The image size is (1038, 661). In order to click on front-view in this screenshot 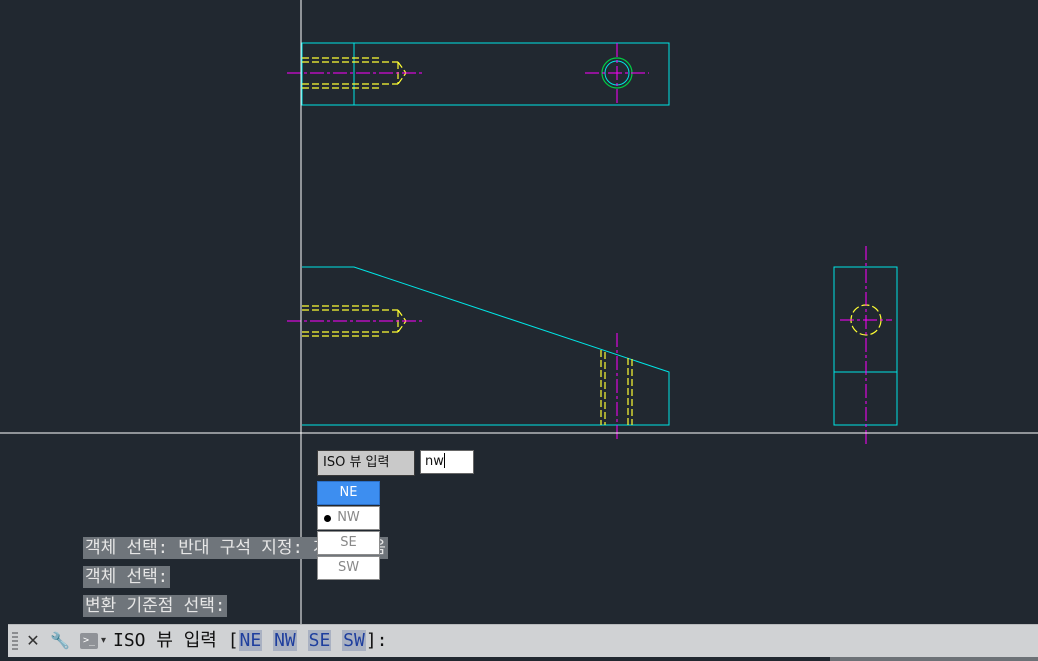, I will do `click(478, 353)`.